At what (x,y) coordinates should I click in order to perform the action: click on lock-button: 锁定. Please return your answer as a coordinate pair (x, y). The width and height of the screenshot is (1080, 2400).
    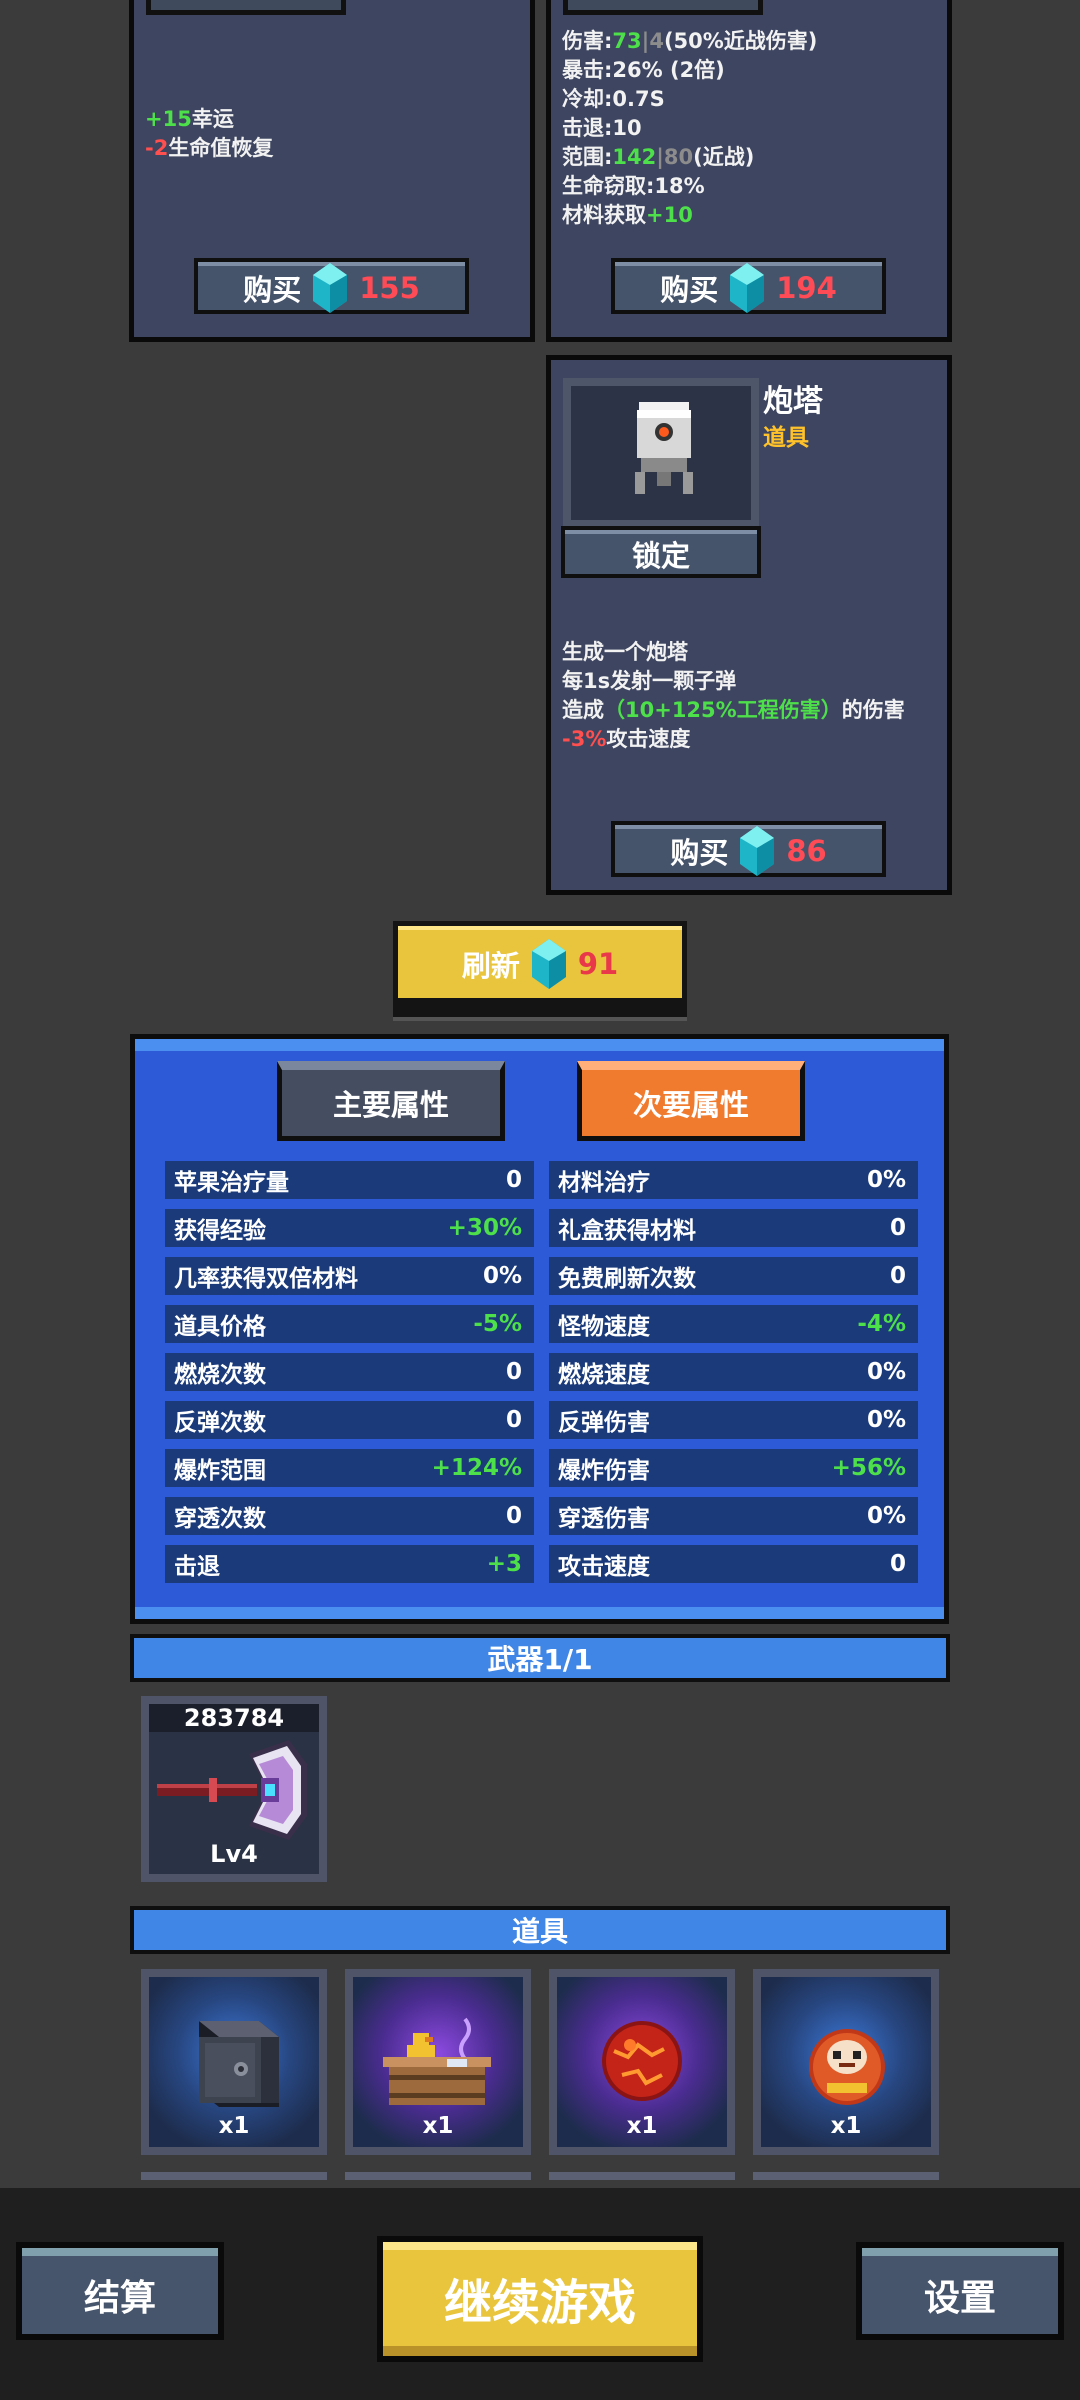
    Looking at the image, I should click on (661, 552).